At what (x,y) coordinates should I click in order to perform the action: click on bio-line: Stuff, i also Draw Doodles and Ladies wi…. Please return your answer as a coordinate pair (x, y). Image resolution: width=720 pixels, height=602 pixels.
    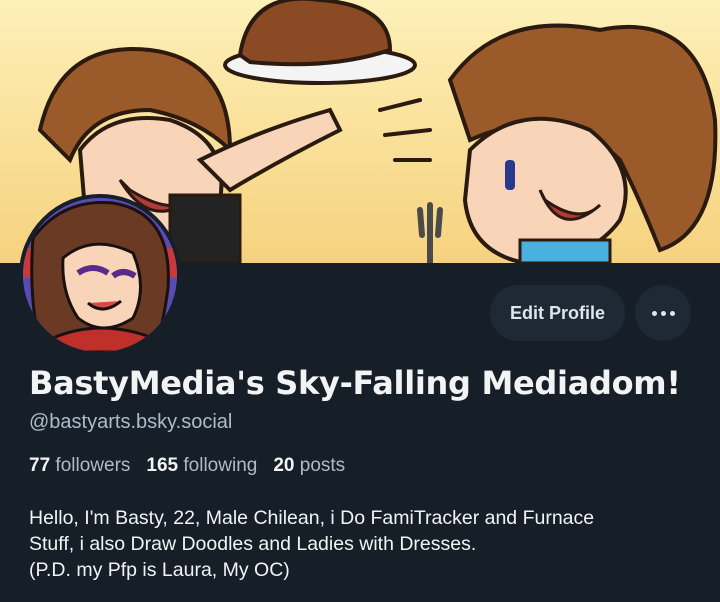
    Looking at the image, I should click on (253, 544).